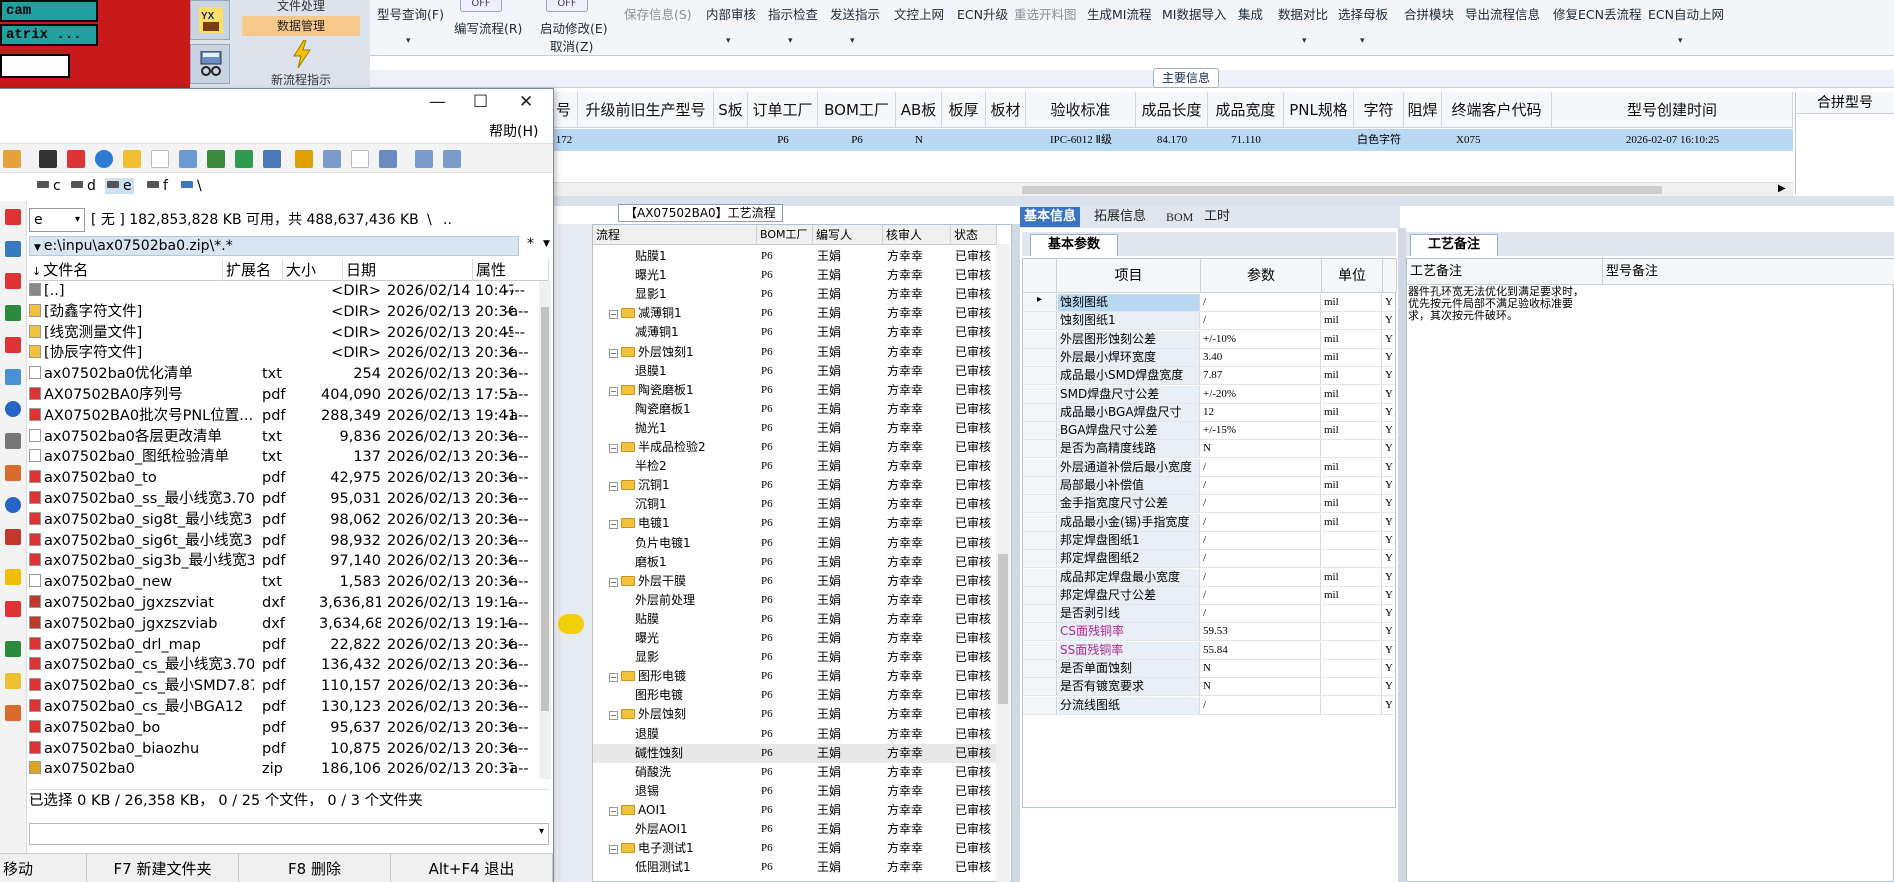 This screenshot has width=1894, height=882. What do you see at coordinates (119, 186) in the screenshot?
I see `drive-e: e` at bounding box center [119, 186].